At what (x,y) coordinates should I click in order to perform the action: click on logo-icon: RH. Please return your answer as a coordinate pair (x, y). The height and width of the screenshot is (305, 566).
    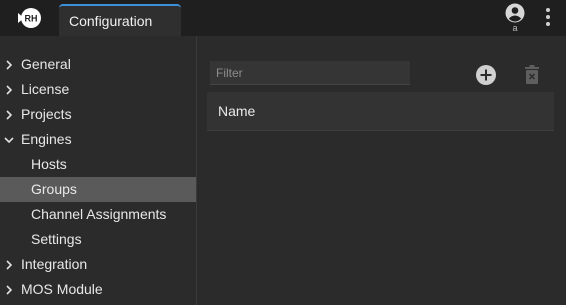
    Looking at the image, I should click on (29, 18).